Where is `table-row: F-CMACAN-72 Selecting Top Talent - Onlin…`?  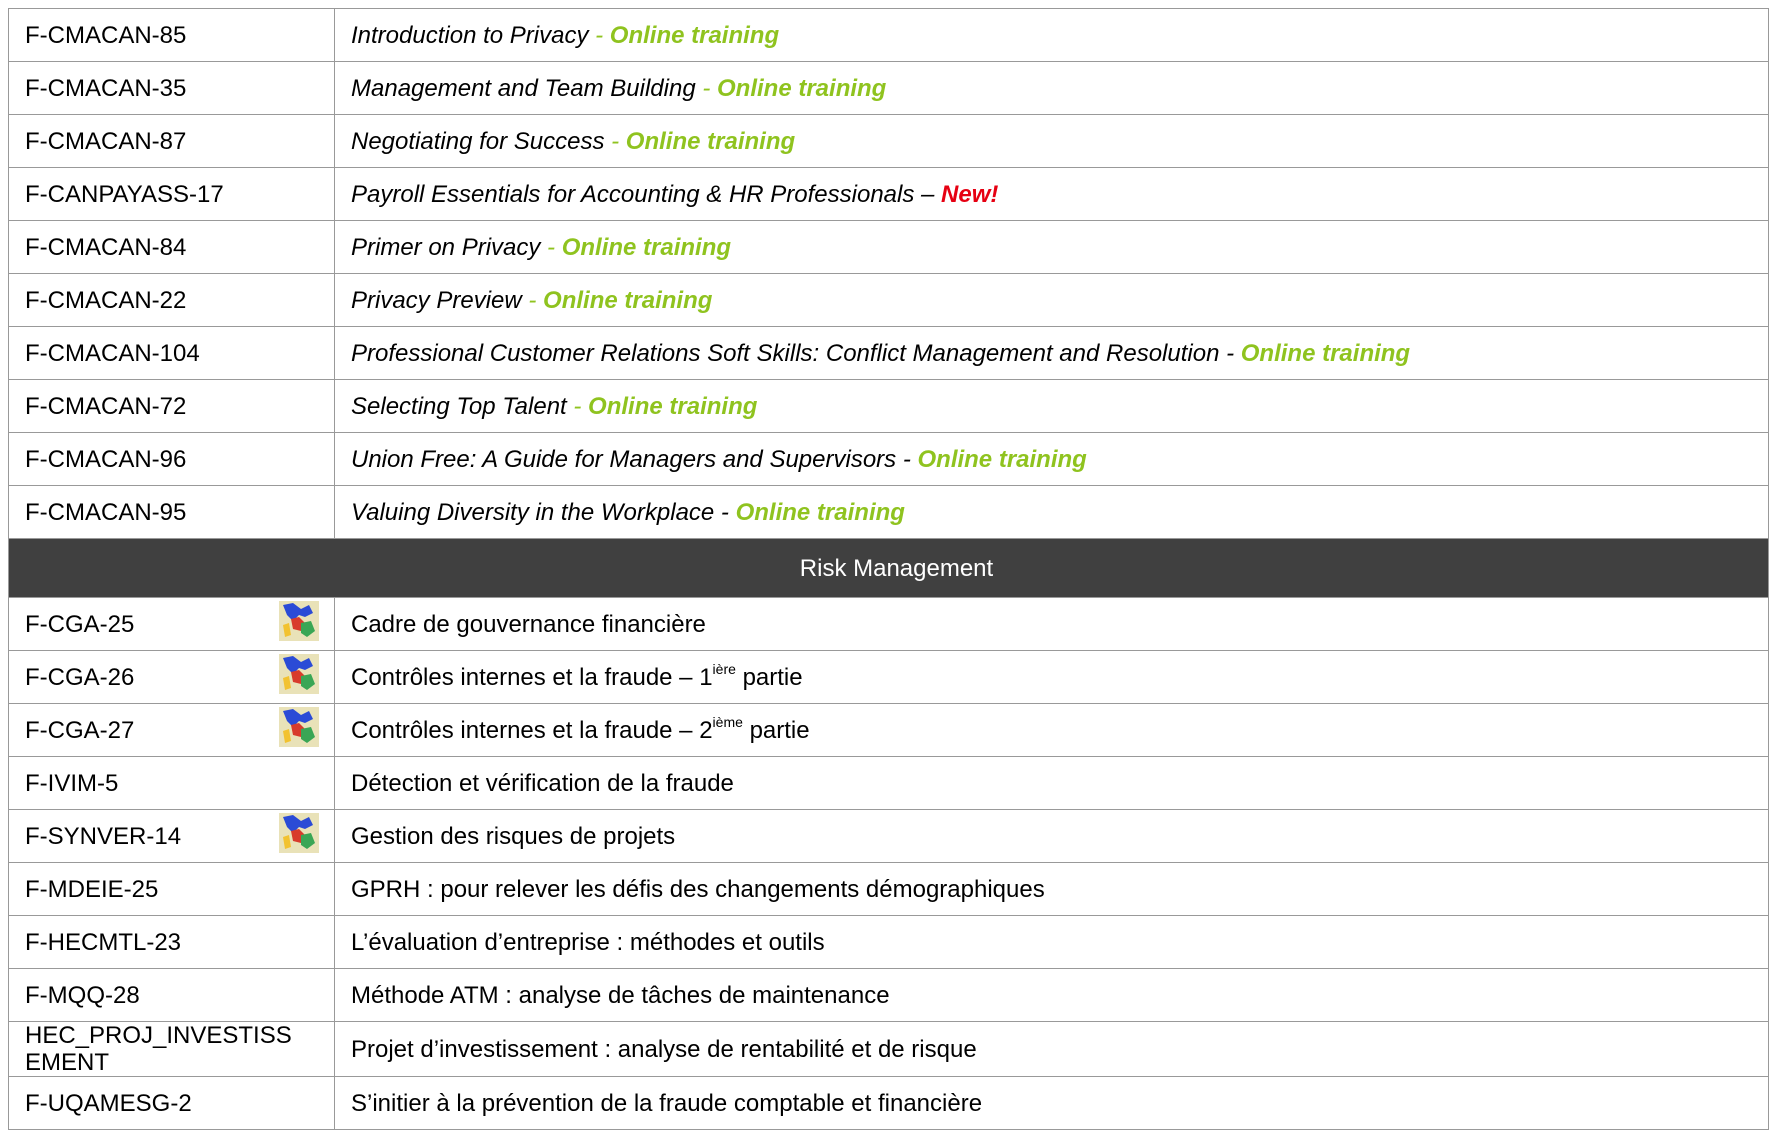
table-row: F-CMACAN-72 Selecting Top Talent - Onlin… is located at coordinates (888, 406).